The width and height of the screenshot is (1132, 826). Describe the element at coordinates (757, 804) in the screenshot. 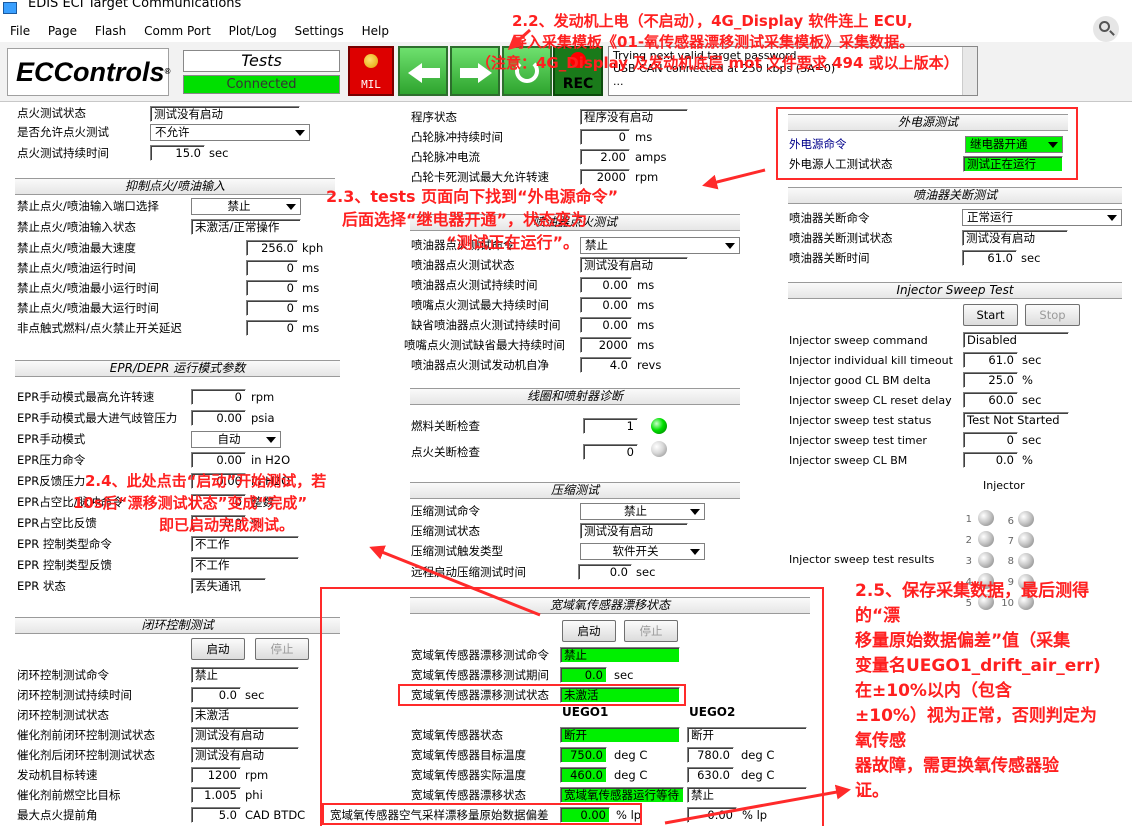

I see `arrow-to-drift-err` at that location.